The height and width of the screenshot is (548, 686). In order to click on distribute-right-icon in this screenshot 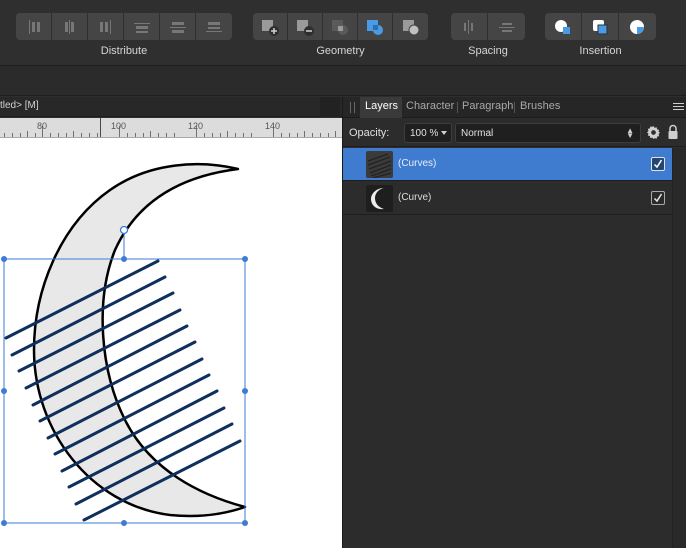, I will do `click(105, 26)`.